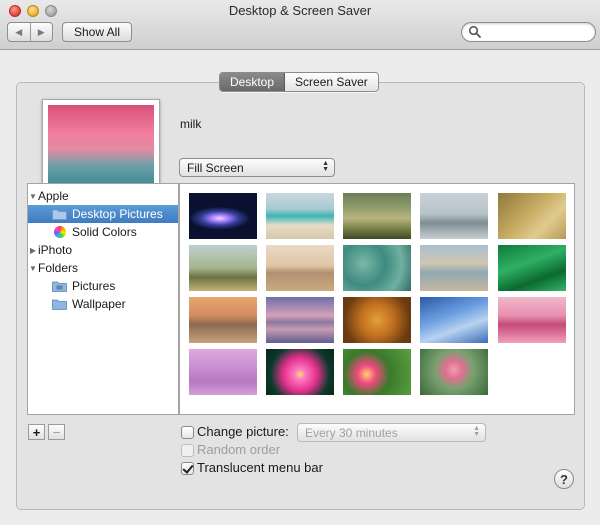 The width and height of the screenshot is (600, 525). What do you see at coordinates (223, 320) in the screenshot?
I see `thumbnail-sunset-island` at bounding box center [223, 320].